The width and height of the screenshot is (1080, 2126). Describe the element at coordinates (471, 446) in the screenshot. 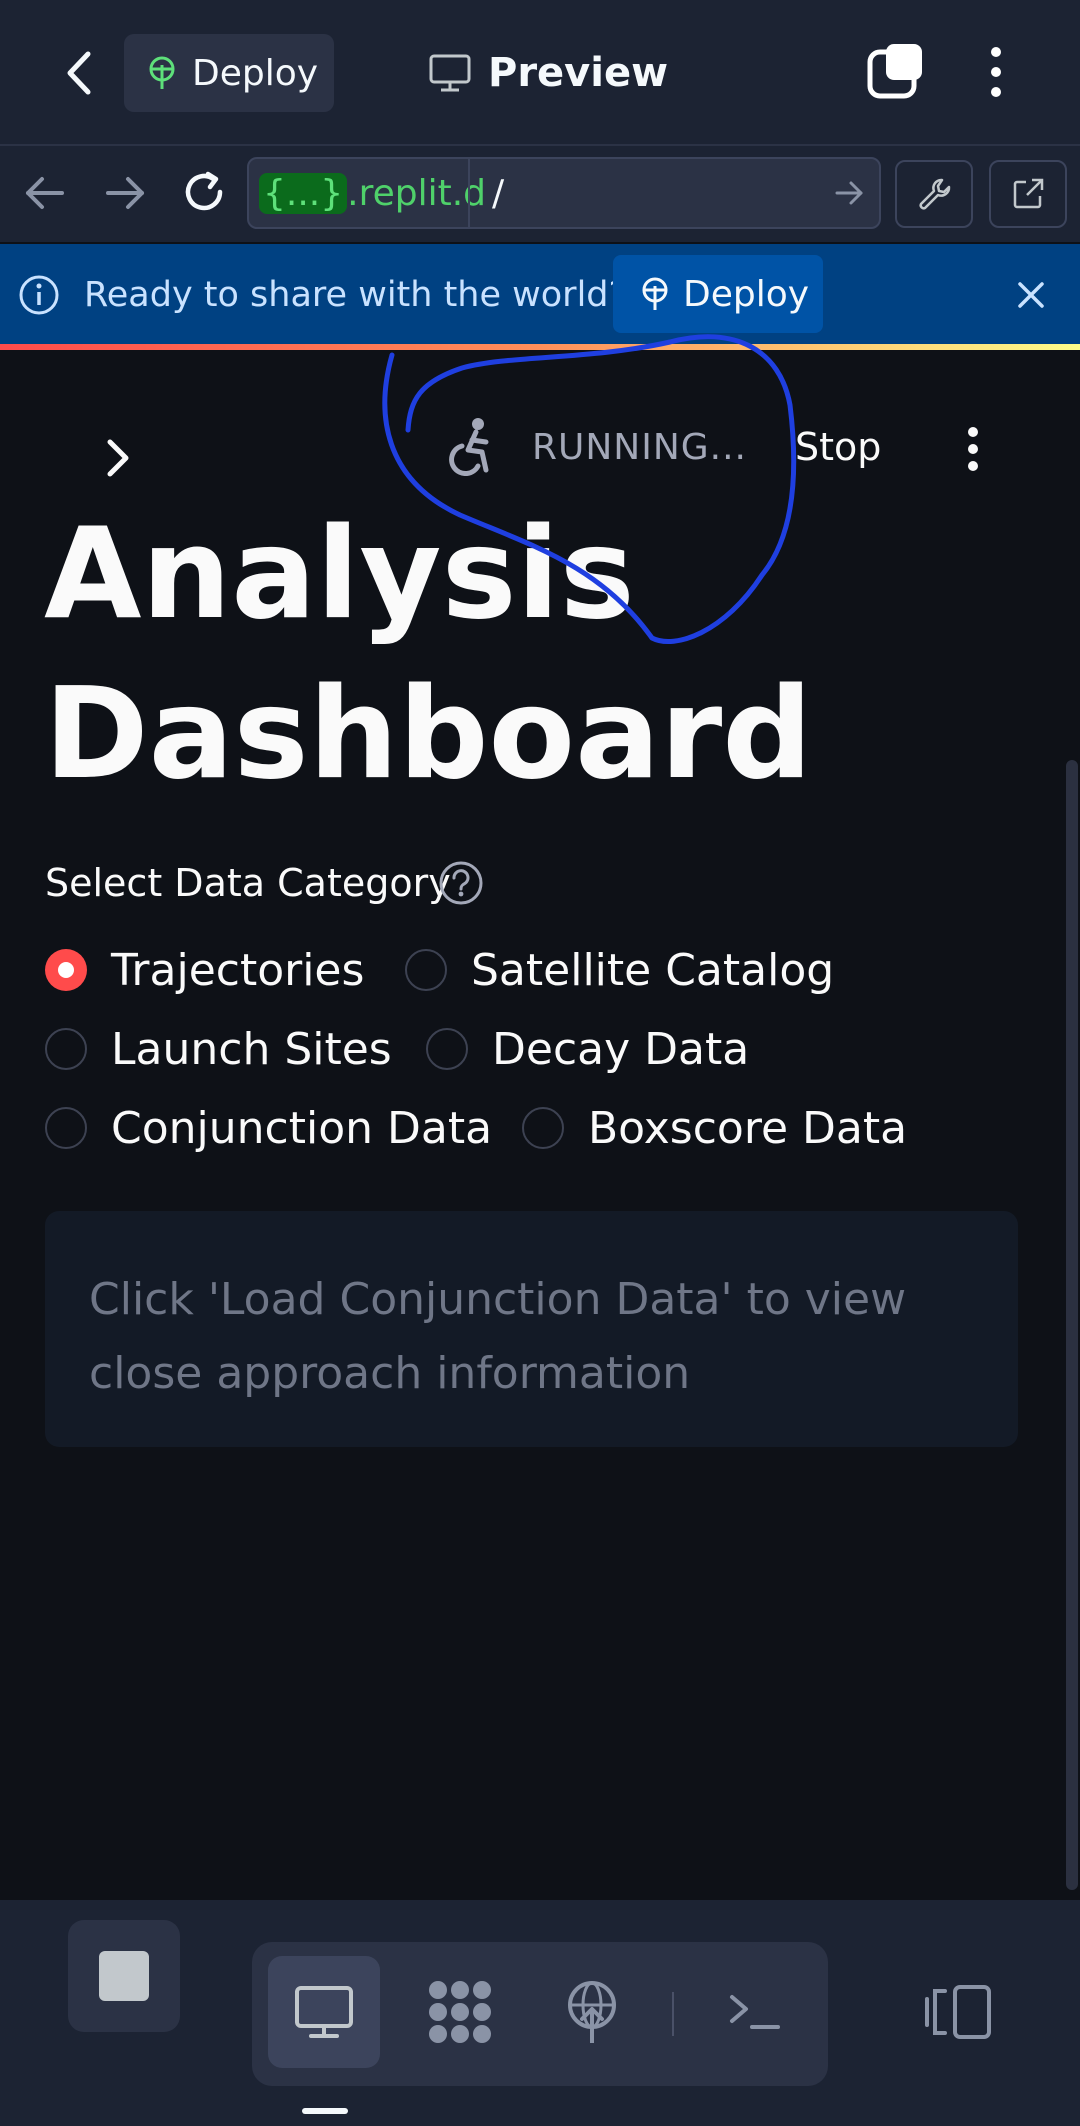

I see `running-icon` at that location.